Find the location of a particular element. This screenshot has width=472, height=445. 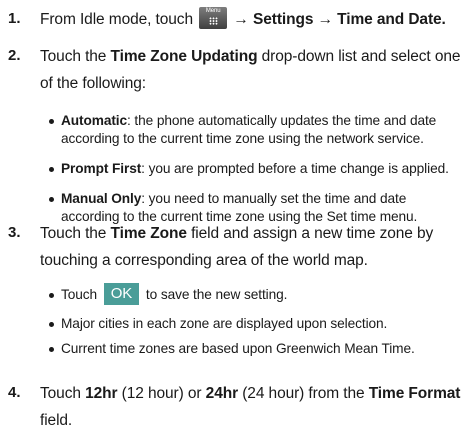

step-number: 2. is located at coordinates (14, 55).